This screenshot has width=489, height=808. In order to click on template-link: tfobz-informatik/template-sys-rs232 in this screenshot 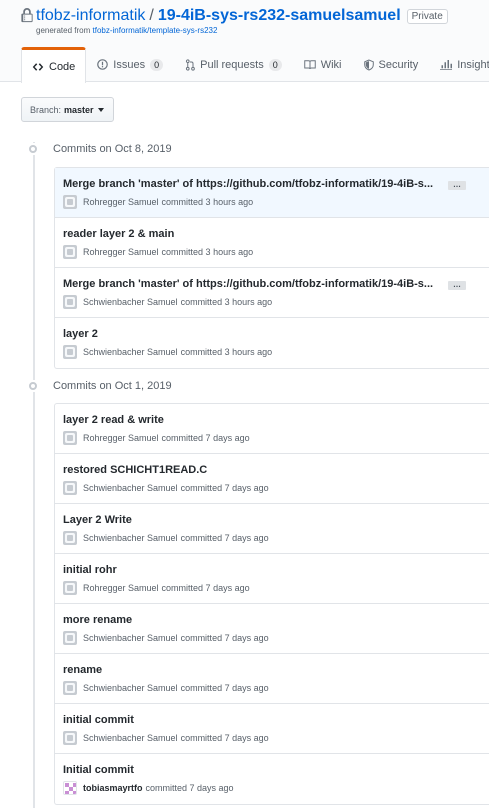, I will do `click(155, 30)`.